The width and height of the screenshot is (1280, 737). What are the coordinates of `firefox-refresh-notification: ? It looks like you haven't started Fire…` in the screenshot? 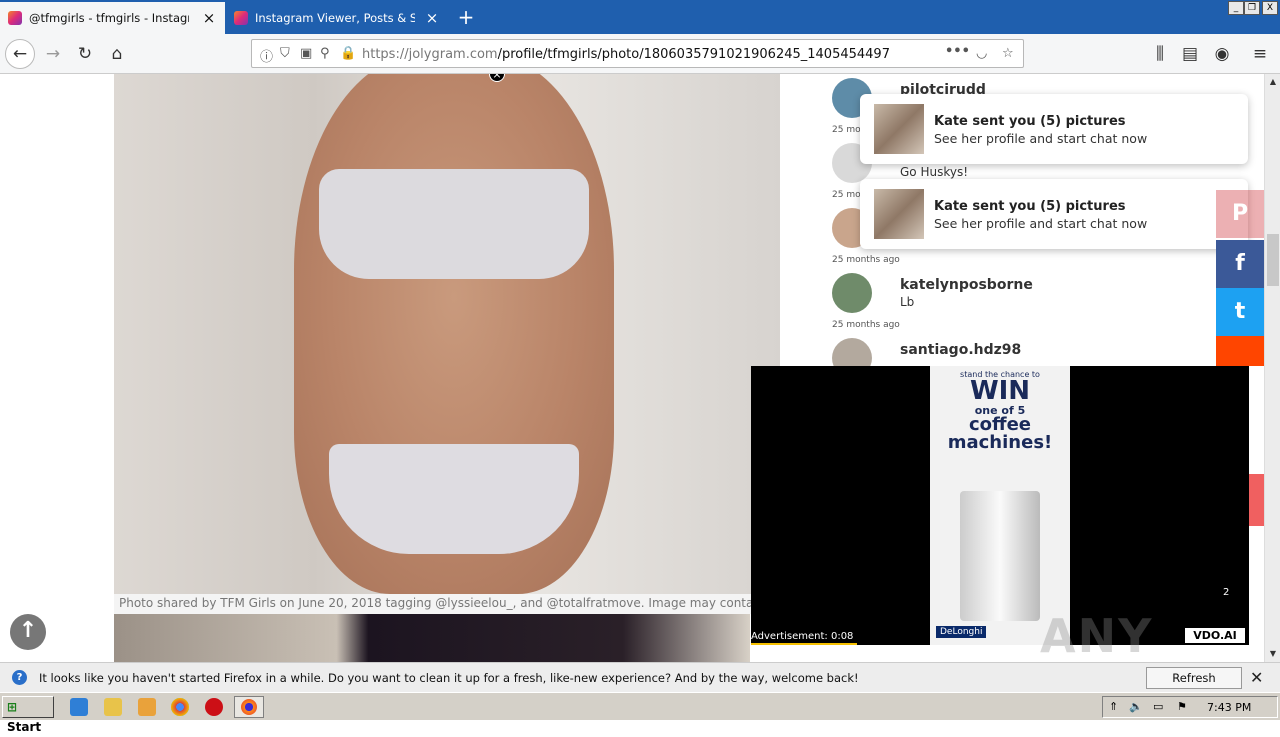 It's located at (640, 683).